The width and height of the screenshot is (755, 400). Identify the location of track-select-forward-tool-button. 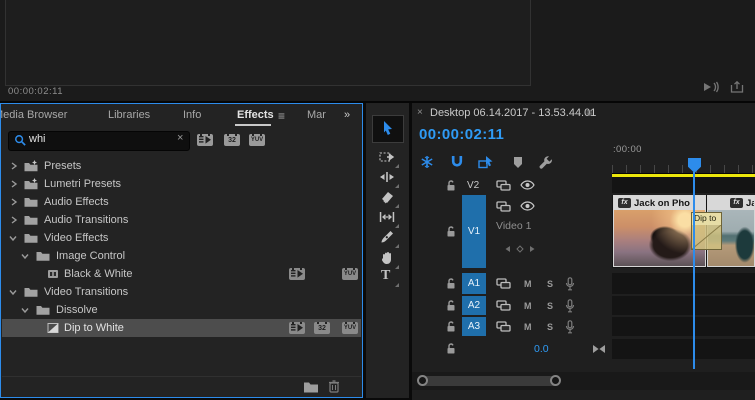
(389, 158).